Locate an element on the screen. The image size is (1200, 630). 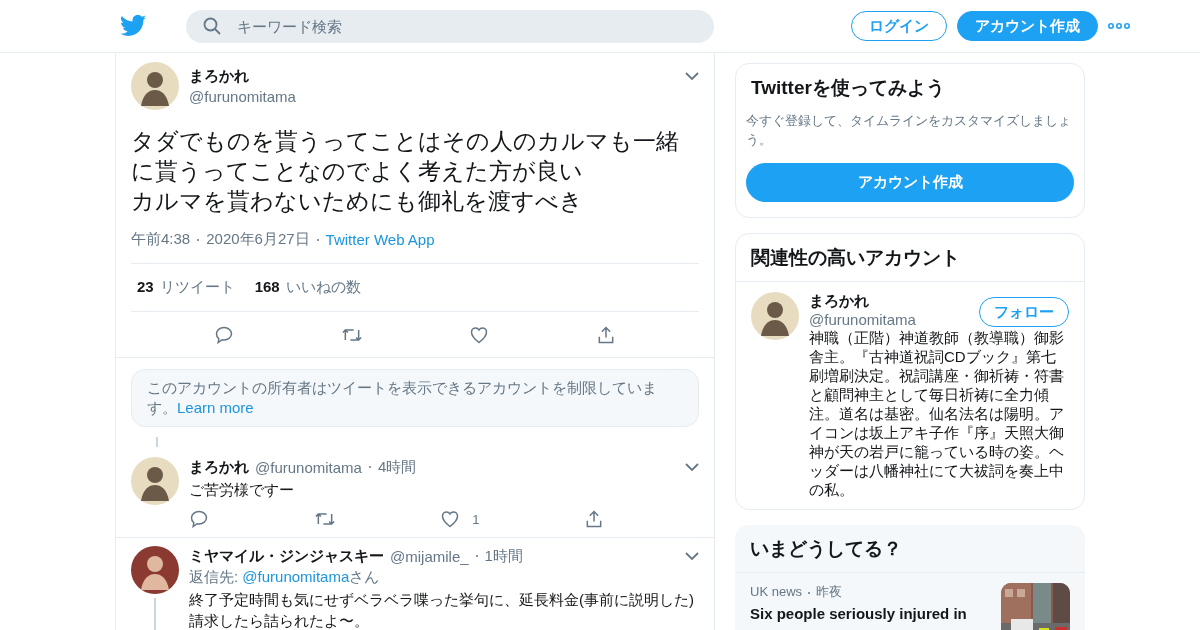
like-count: 1 is located at coordinates (476, 519).